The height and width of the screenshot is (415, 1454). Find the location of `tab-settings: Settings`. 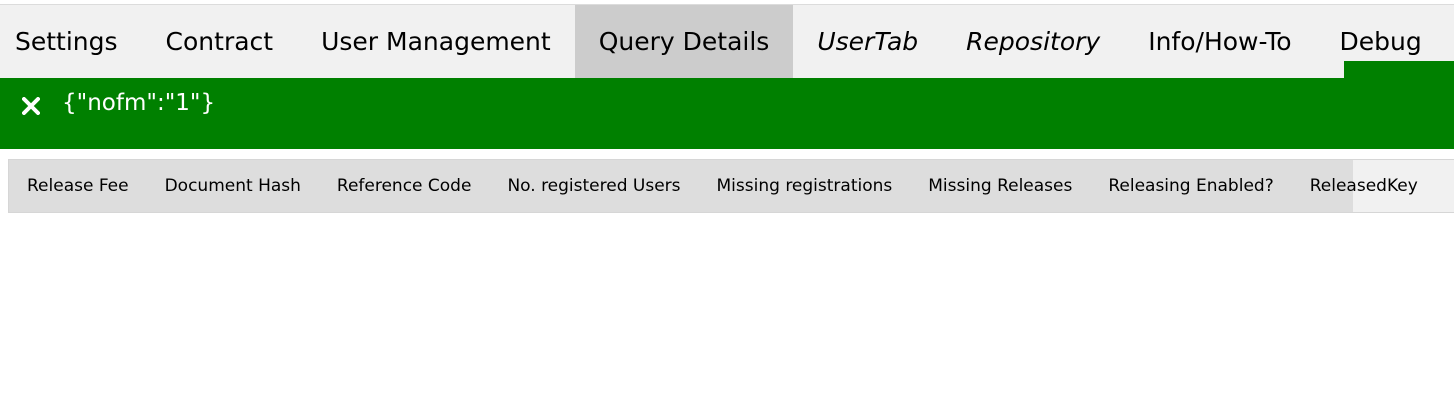

tab-settings: Settings is located at coordinates (71, 41).